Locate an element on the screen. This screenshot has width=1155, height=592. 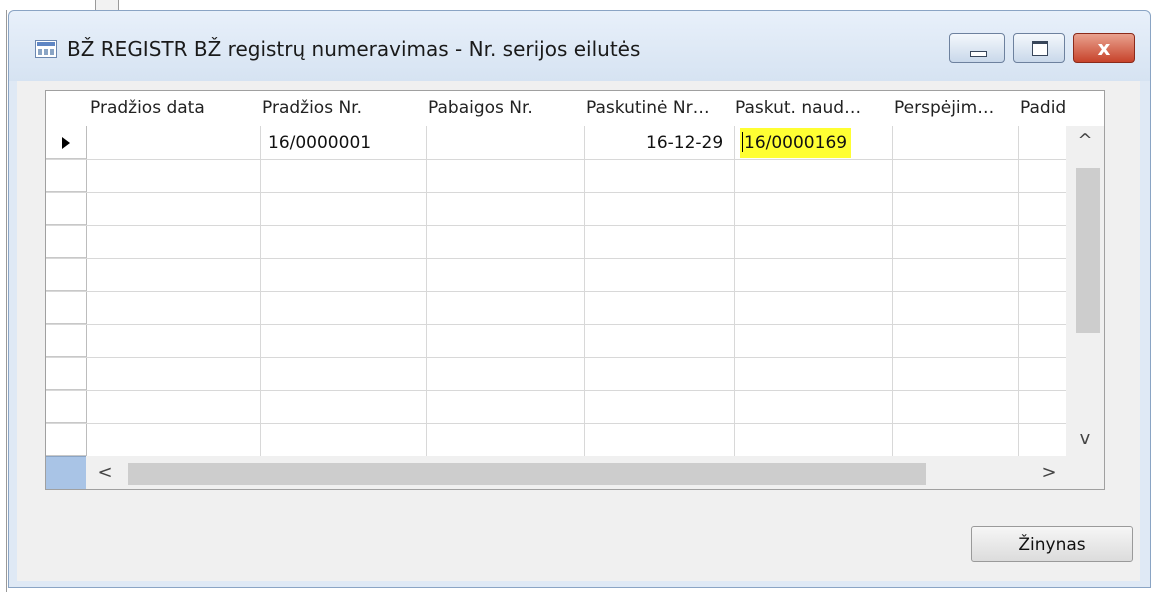
close-button: x is located at coordinates (1104, 48).